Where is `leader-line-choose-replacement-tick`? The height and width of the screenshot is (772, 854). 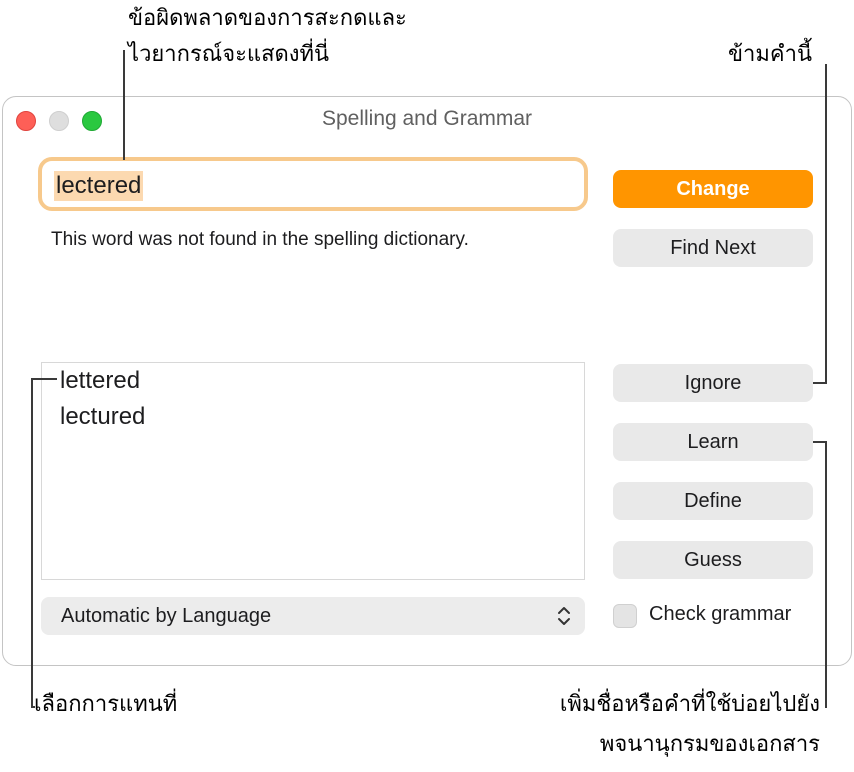 leader-line-choose-replacement-tick is located at coordinates (44, 379).